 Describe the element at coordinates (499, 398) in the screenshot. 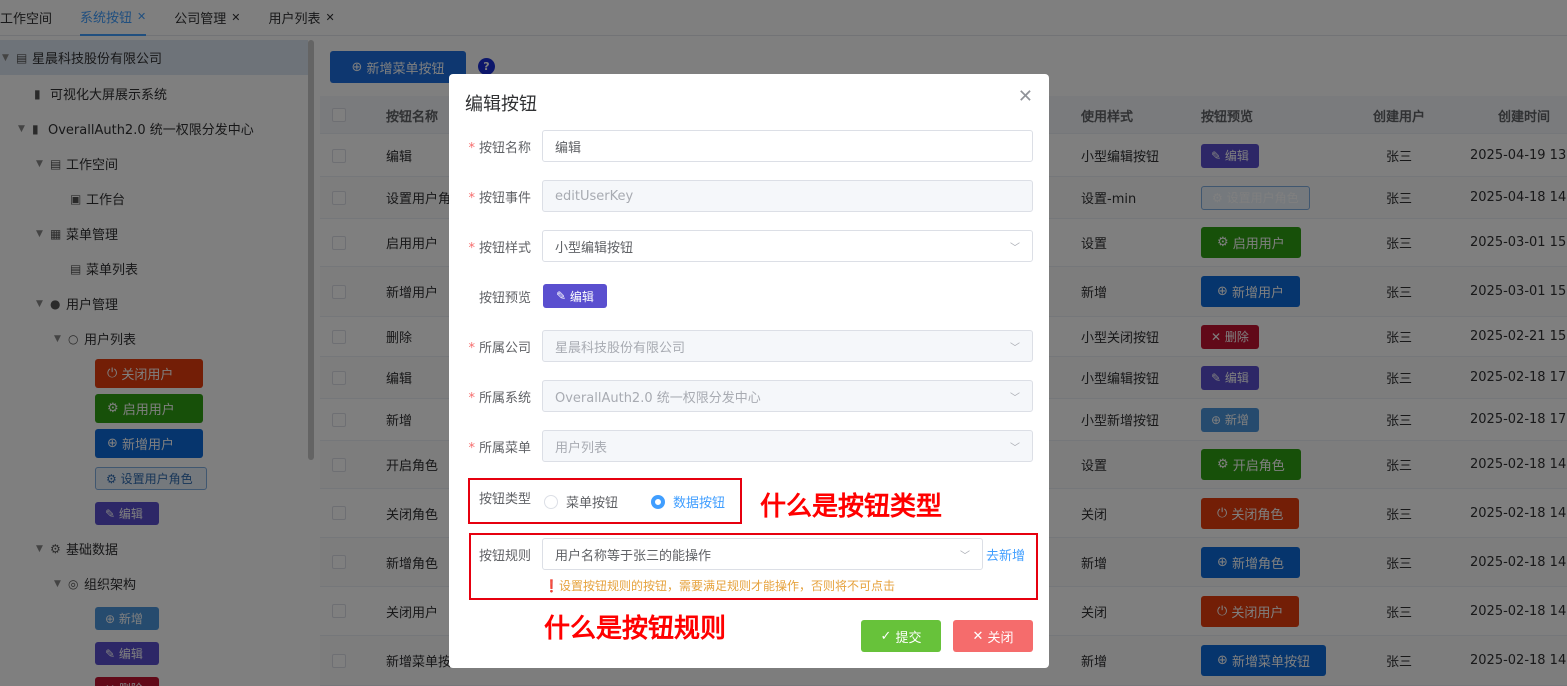

I see `field-label: * 所属系统` at that location.